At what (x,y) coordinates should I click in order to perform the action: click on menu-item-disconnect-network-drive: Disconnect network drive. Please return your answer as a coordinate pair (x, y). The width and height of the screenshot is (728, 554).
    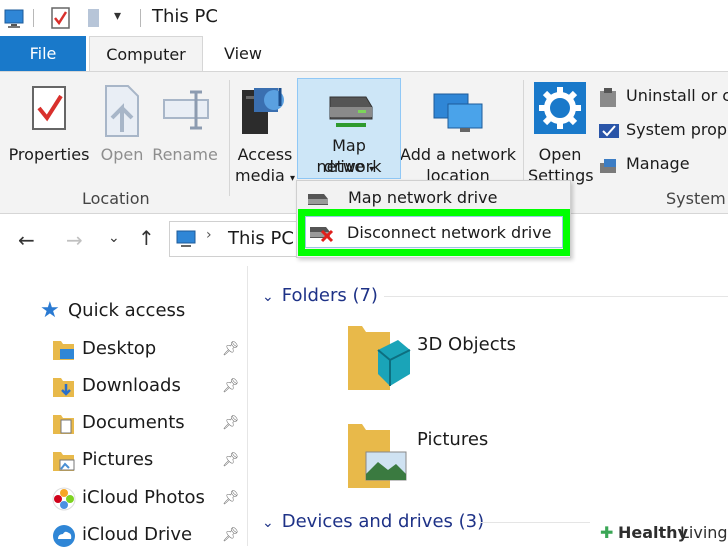
    Looking at the image, I should click on (434, 232).